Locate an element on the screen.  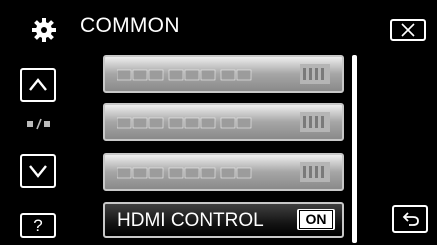
scrollbar is located at coordinates (354, 149).